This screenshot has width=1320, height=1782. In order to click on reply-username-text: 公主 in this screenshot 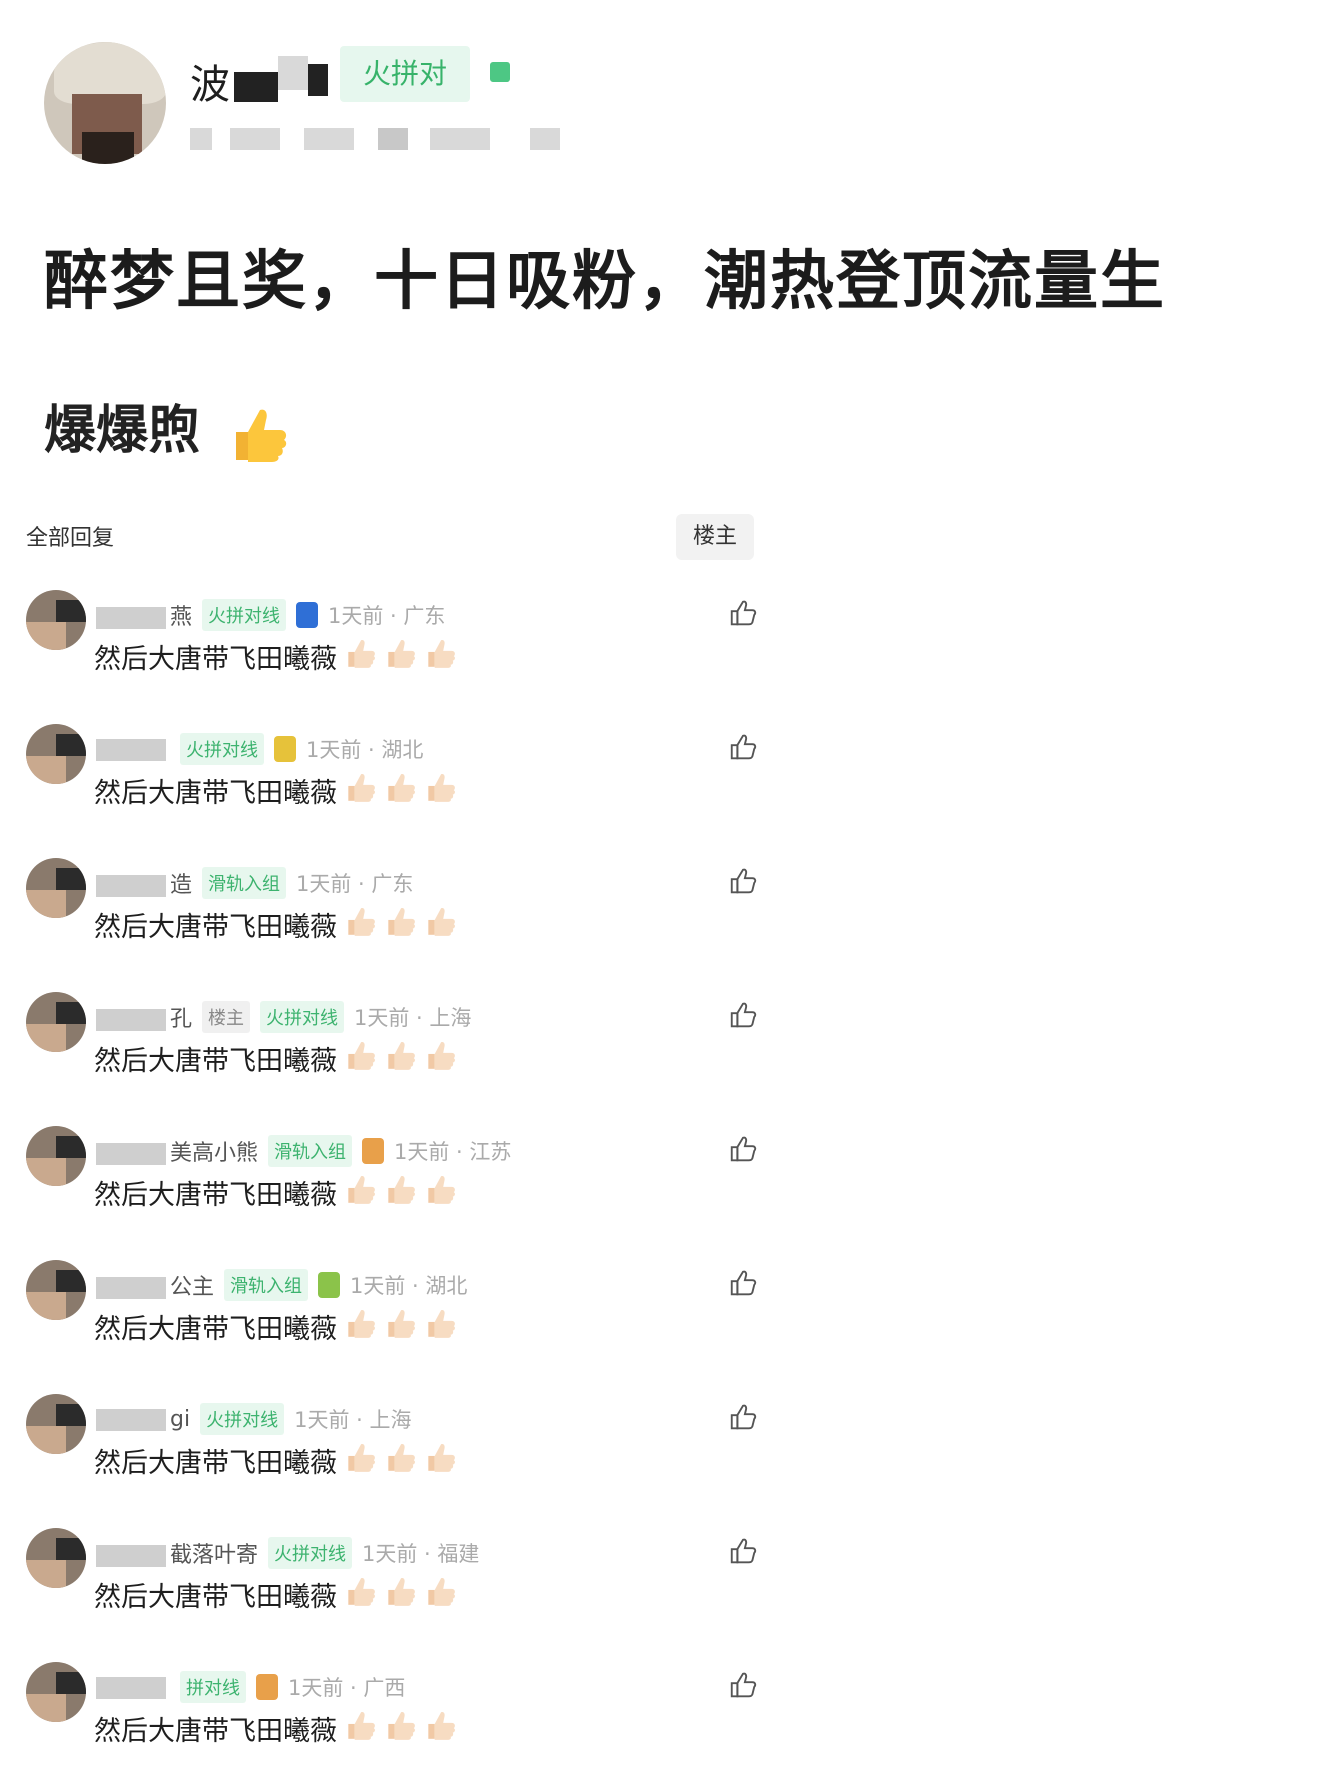, I will do `click(192, 1287)`.